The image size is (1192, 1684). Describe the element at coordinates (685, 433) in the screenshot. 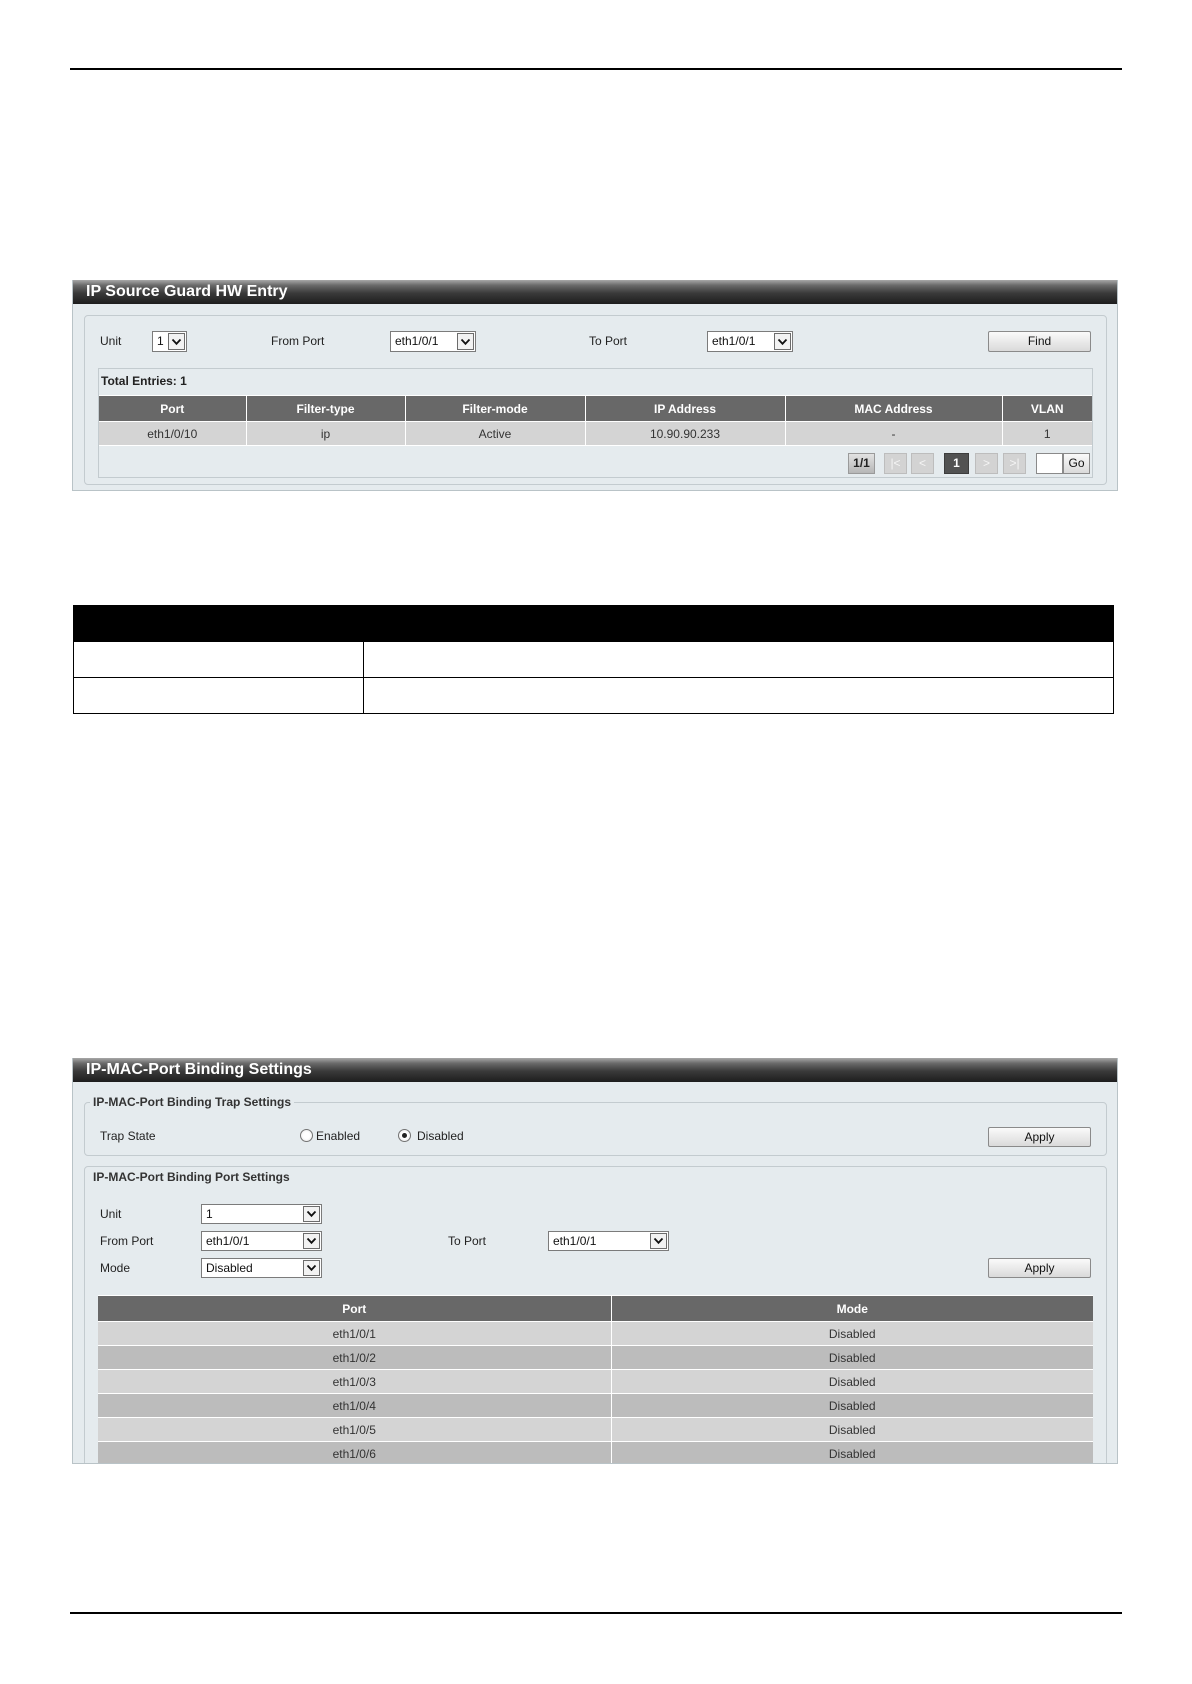

I see `cell-ip-address: 10.90.90.233` at that location.